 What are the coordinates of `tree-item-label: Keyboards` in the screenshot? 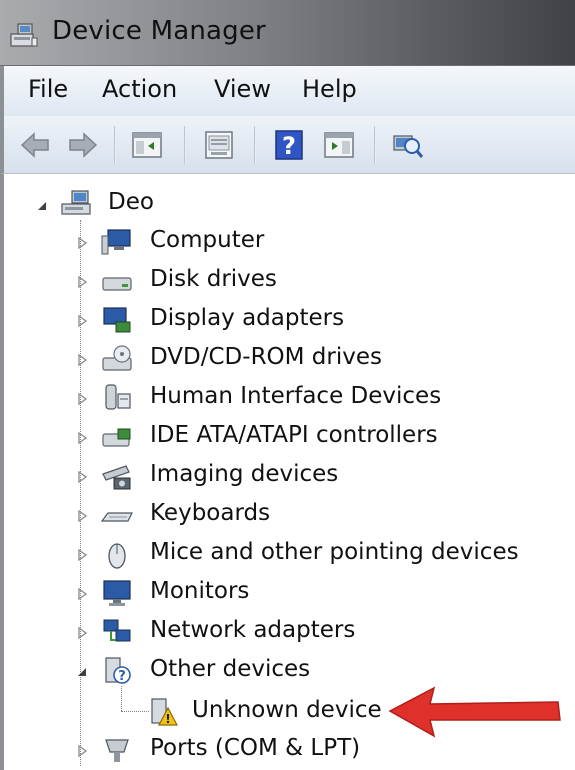 It's located at (210, 513).